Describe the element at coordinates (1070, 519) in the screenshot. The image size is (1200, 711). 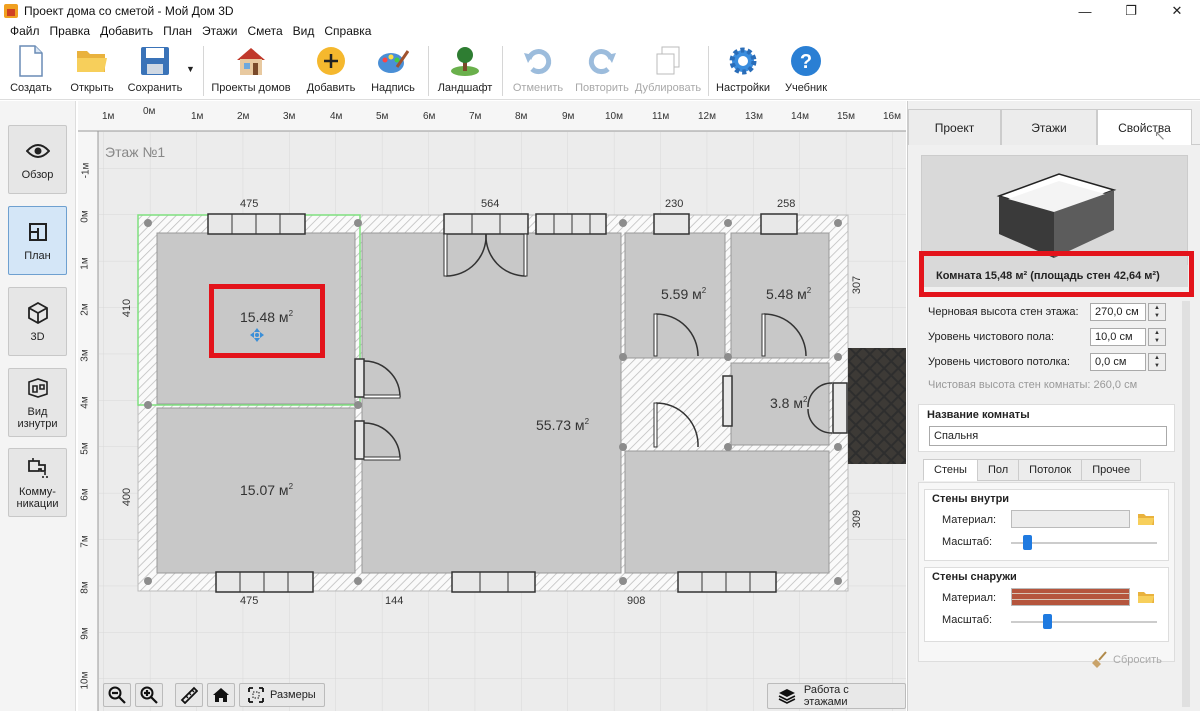
I see `inside-material-swatch` at that location.